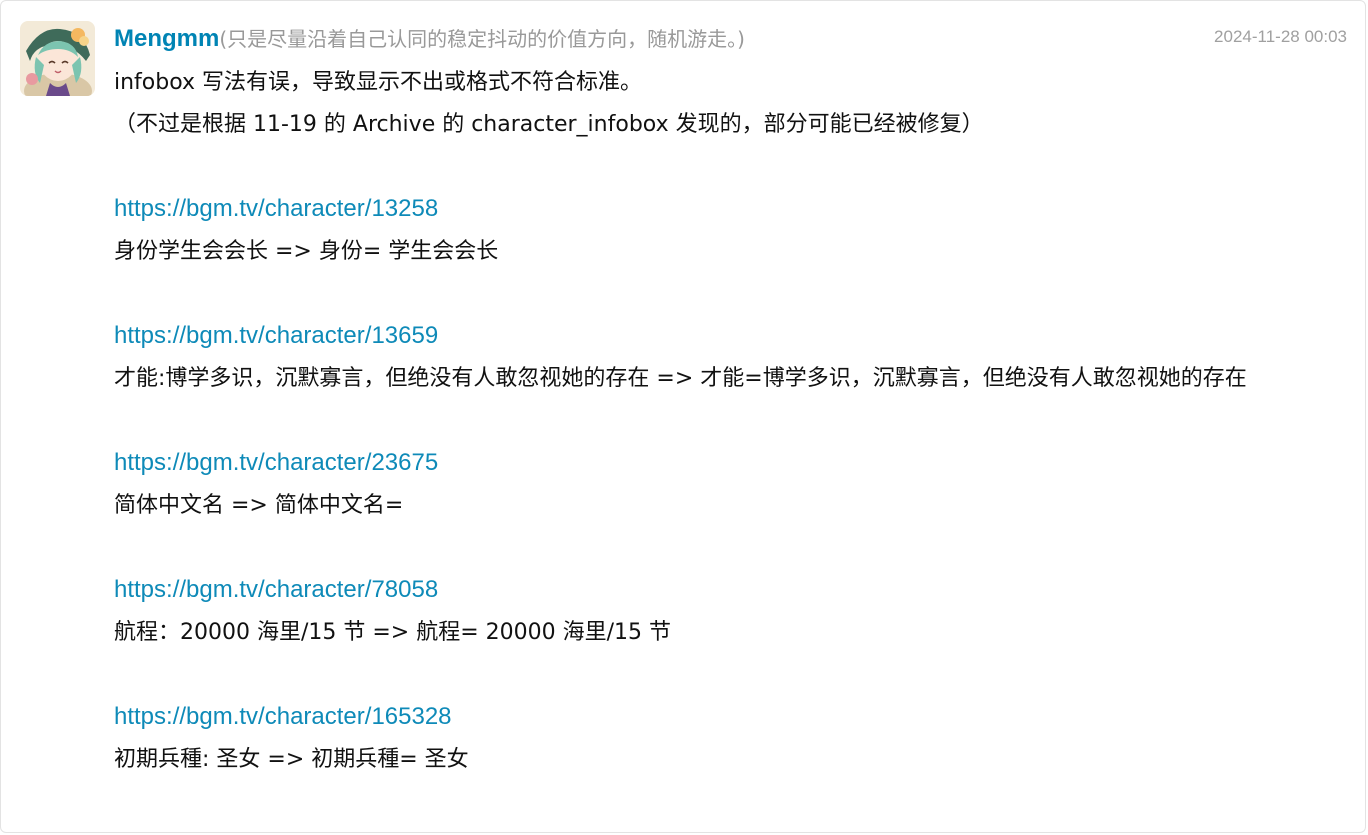 The height and width of the screenshot is (835, 1368). Describe the element at coordinates (276, 335) in the screenshot. I see `character-link: https://bgm.tv/character/13659` at that location.